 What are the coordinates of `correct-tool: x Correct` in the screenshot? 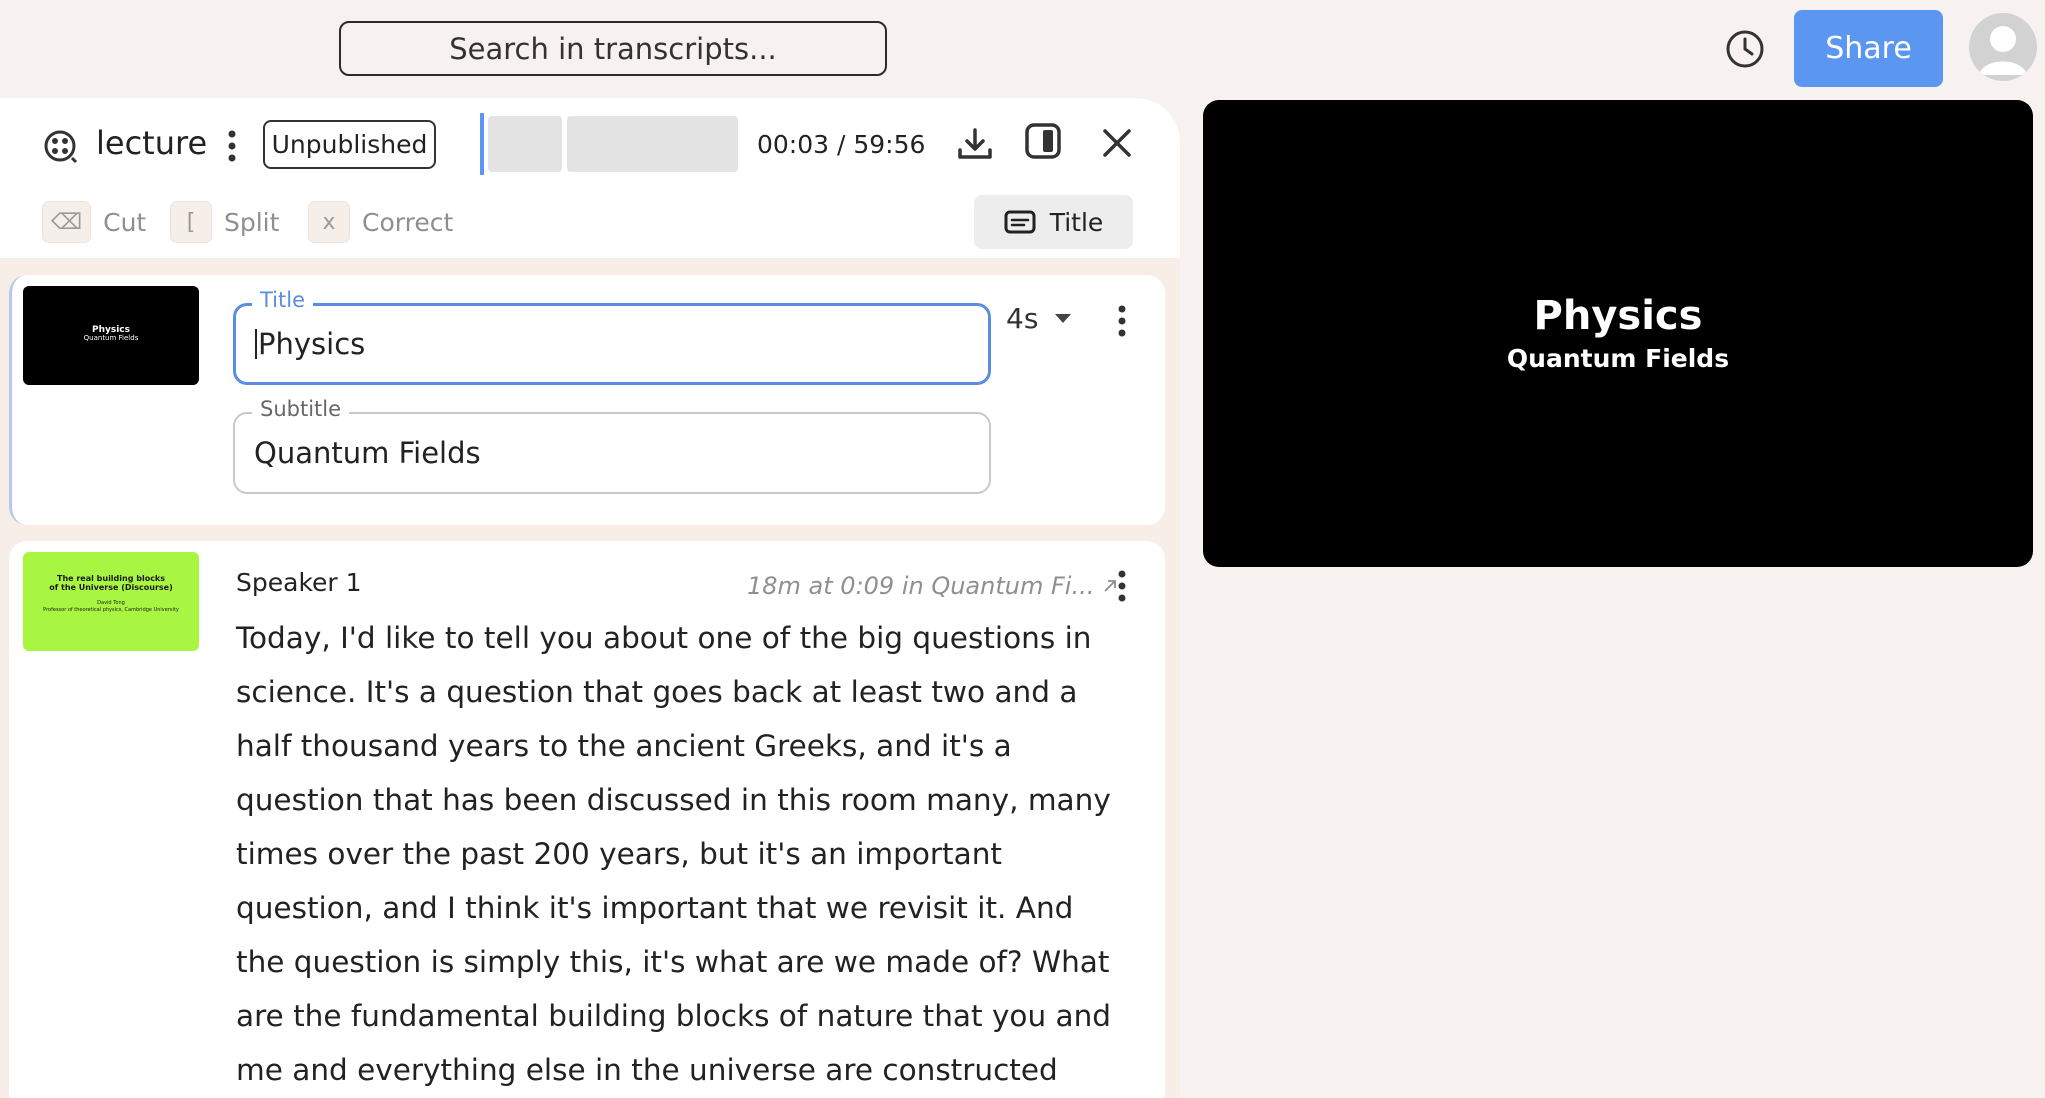 It's located at (380, 222).